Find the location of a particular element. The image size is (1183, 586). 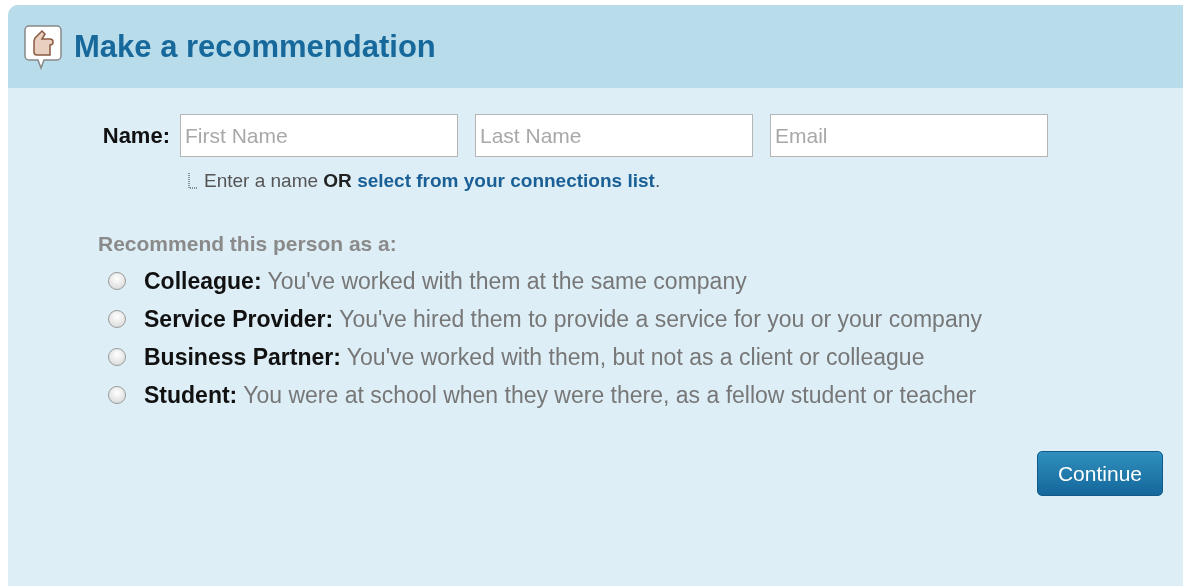

tree-branch-icon is located at coordinates (193, 181).